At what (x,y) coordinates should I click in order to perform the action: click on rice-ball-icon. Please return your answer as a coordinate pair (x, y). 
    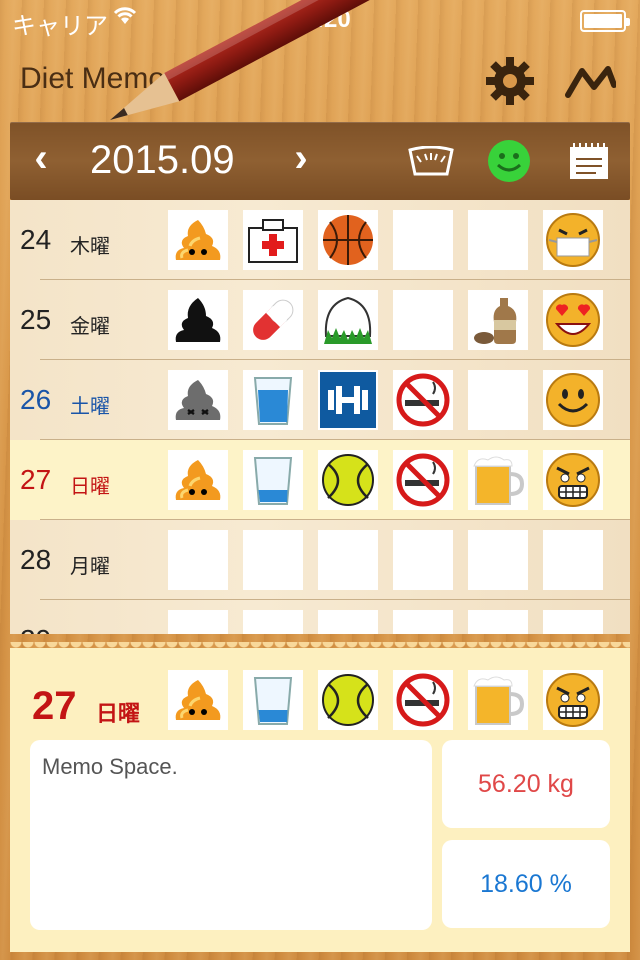
    Looking at the image, I should click on (348, 320).